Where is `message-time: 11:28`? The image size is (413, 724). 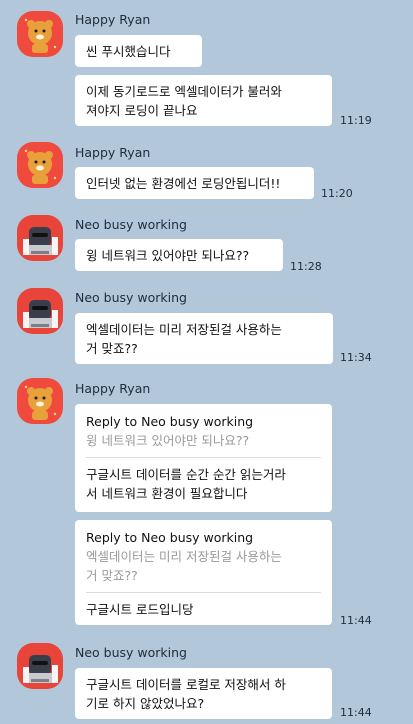
message-time: 11:28 is located at coordinates (306, 266).